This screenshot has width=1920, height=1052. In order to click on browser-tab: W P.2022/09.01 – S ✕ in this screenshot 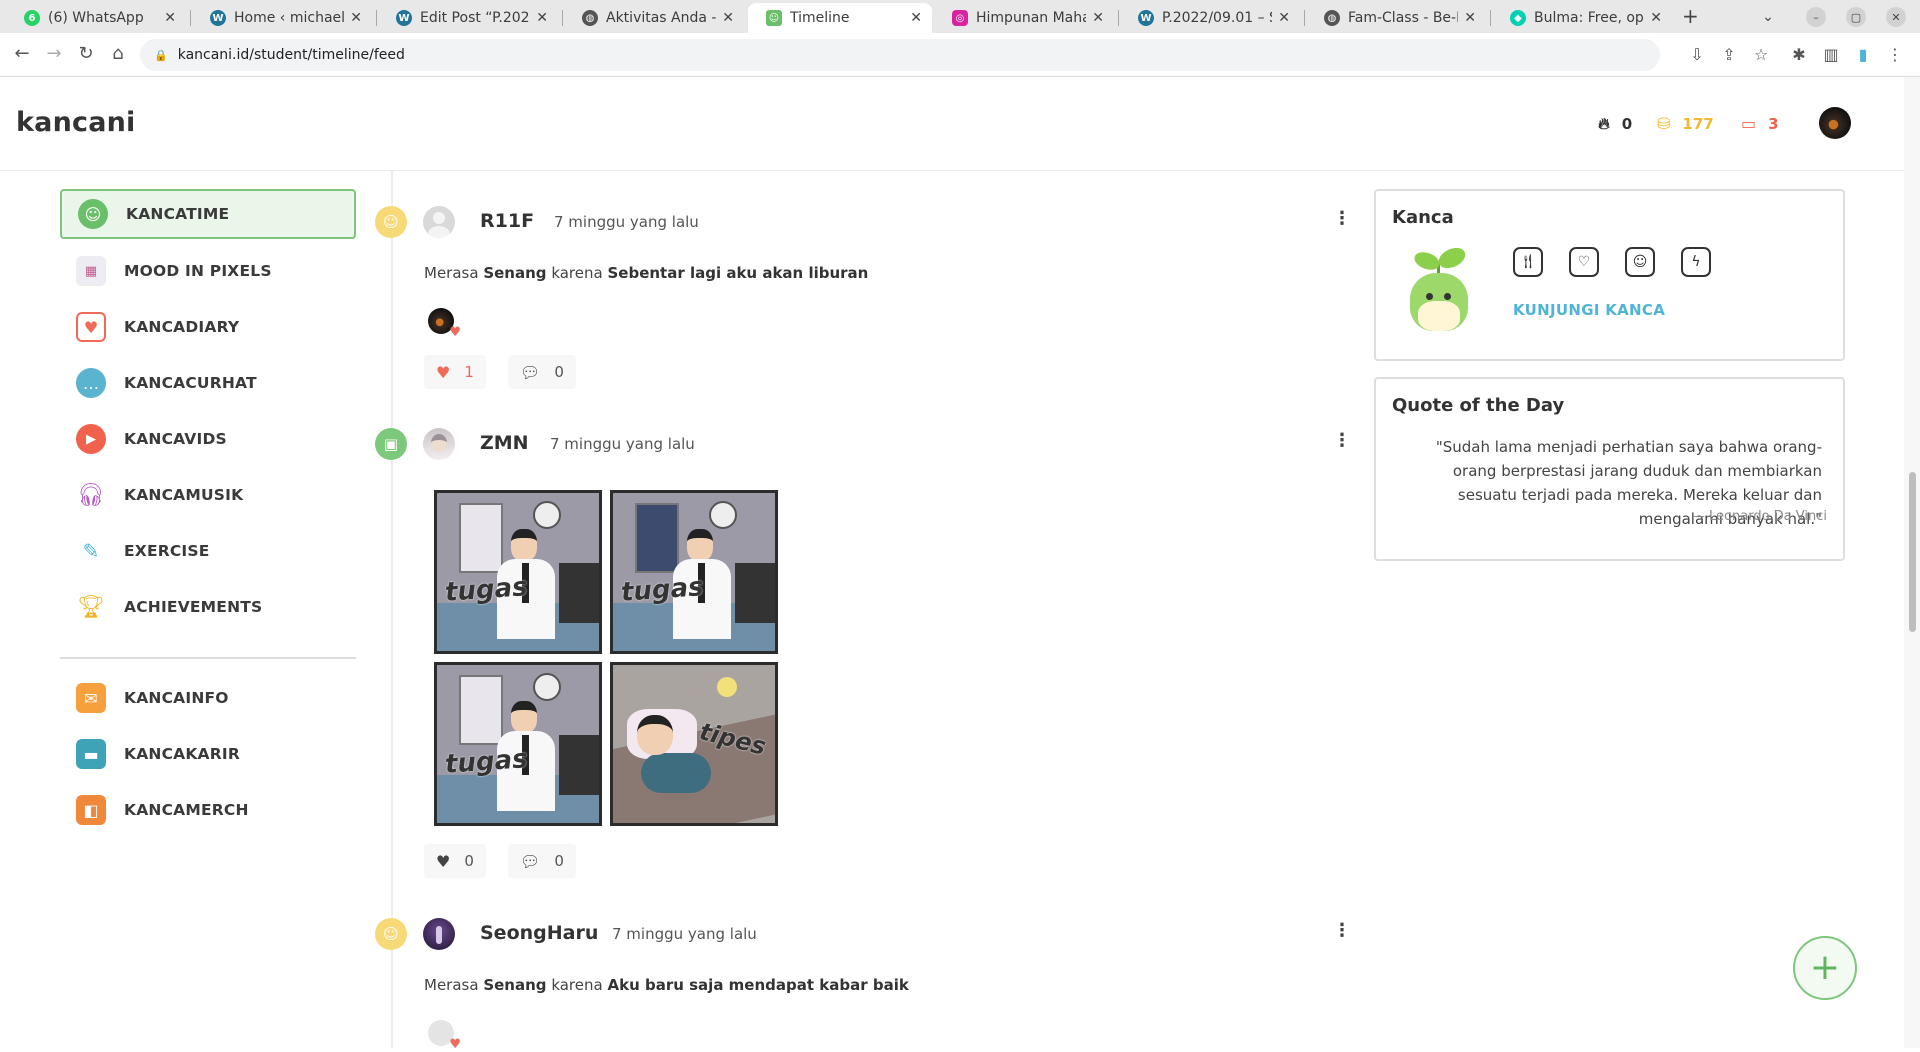, I will do `click(1210, 18)`.